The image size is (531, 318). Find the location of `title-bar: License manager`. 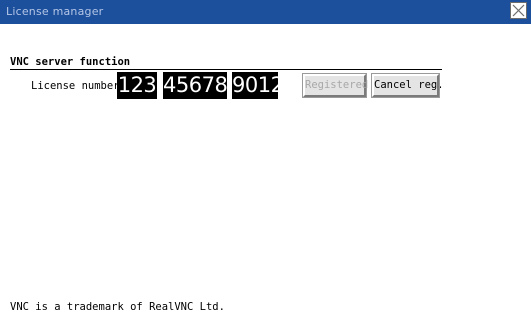

title-bar: License manager is located at coordinates (265, 12).